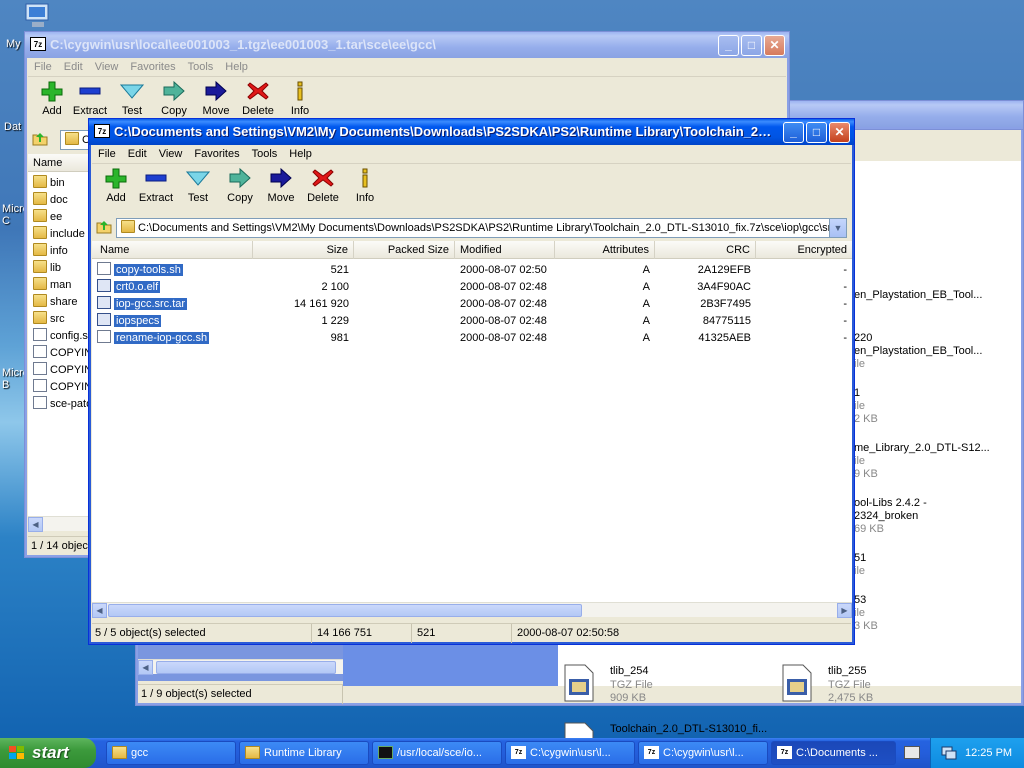 This screenshot has height=768, width=1024. Describe the element at coordinates (171, 753) in the screenshot. I see `task-gcc: gcc` at that location.